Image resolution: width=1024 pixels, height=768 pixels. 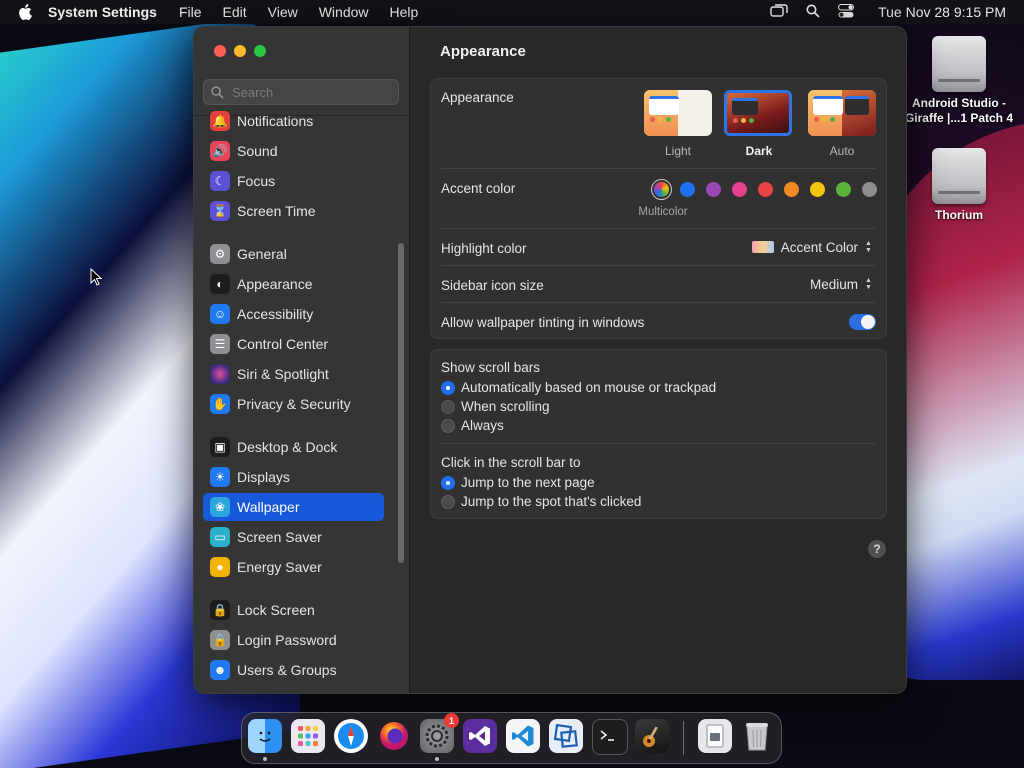 I want to click on sidebar-item-accessibility: ☺ Accessibility, so click(x=293, y=314).